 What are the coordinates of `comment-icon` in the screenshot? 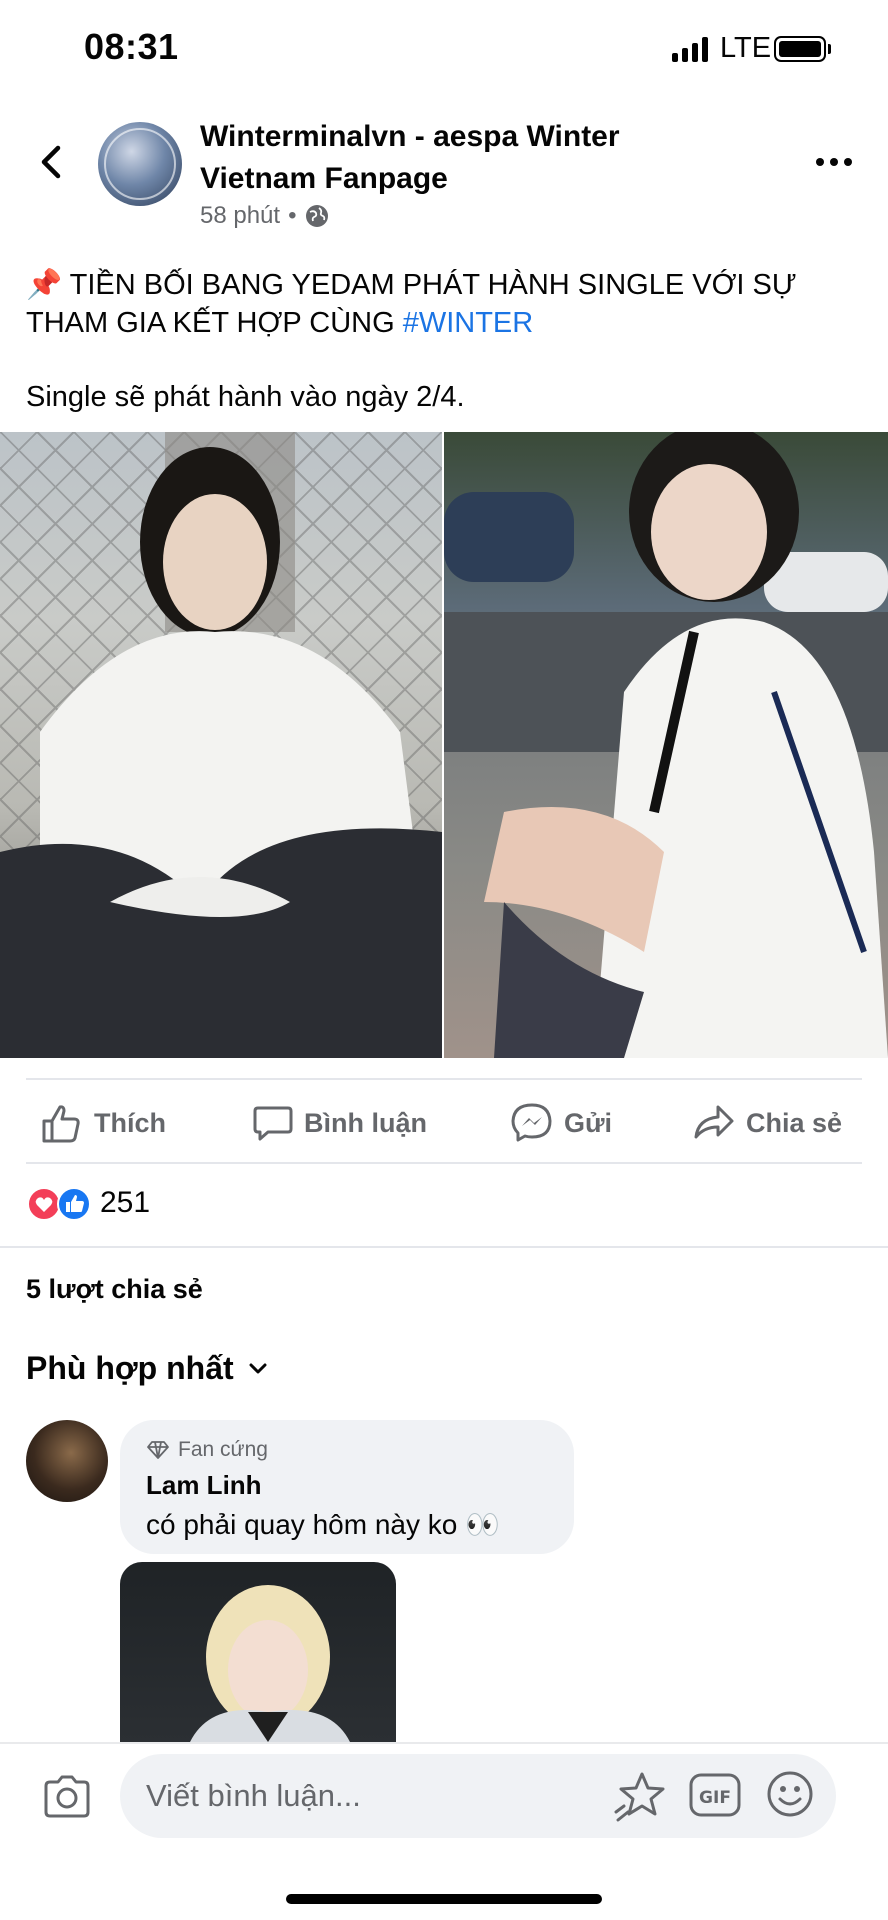 It's located at (273, 1123).